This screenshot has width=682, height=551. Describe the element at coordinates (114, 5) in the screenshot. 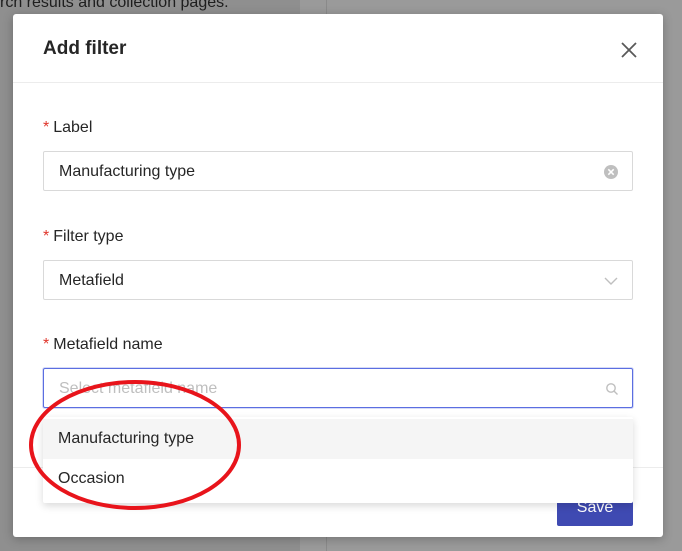

I see `background-description-text: rch results and collection pages.` at that location.